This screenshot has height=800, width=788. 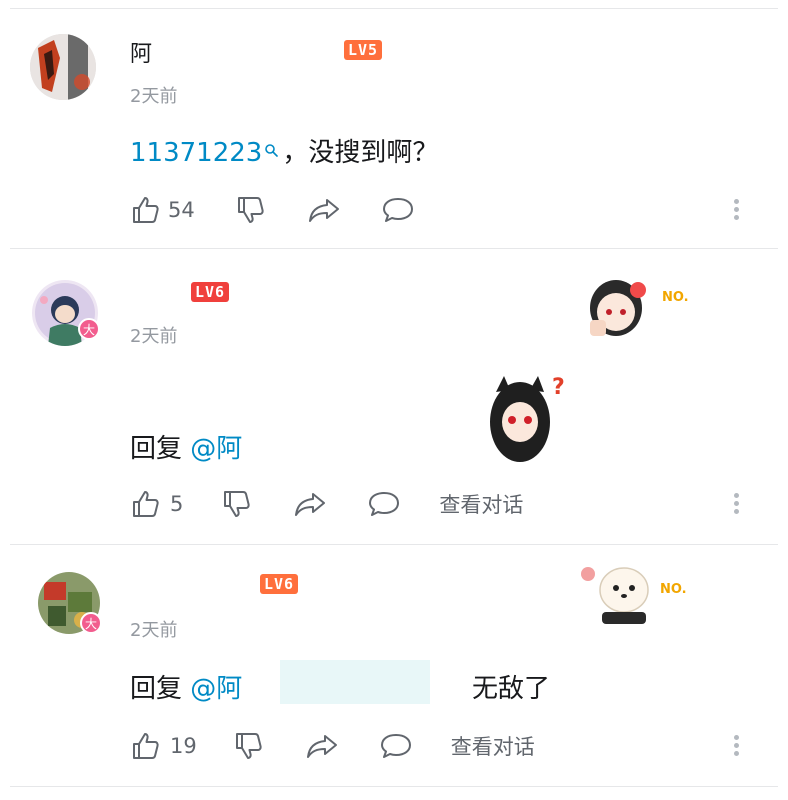 I want to click on comment-text: ，没搜到啊？, so click(x=360, y=153).